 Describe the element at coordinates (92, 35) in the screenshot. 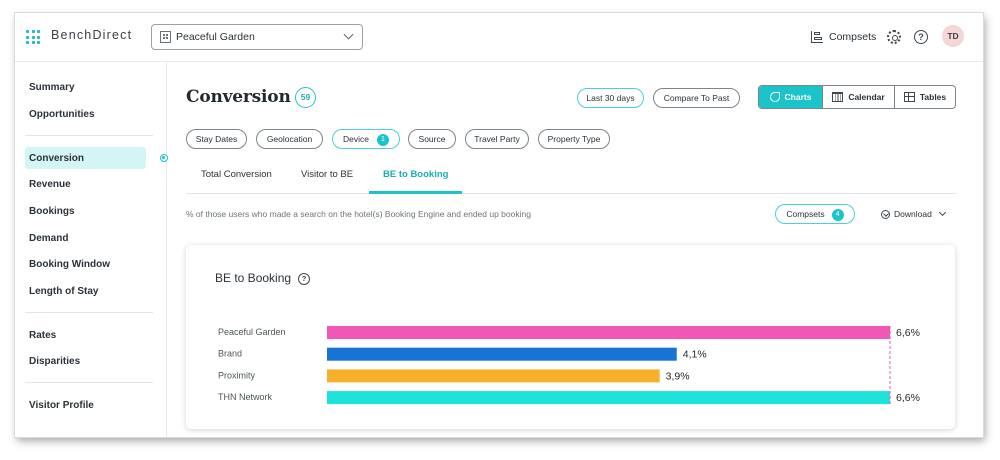

I see `brand-logo: BenchDirect` at that location.